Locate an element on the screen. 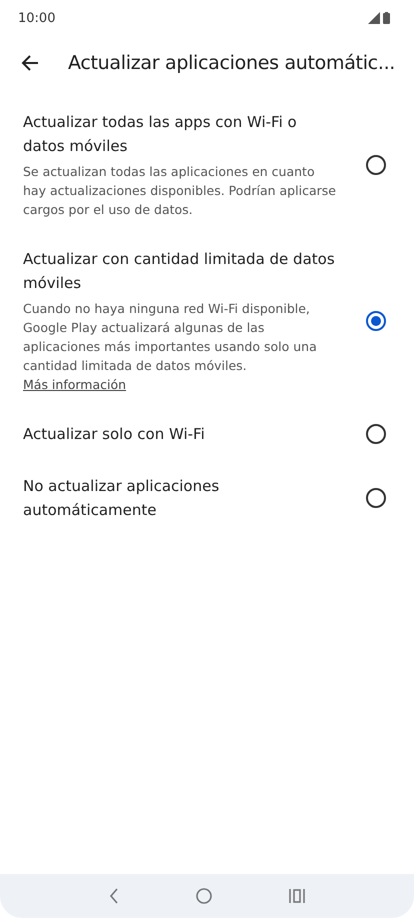 Image resolution: width=414 pixels, height=920 pixels. option-title: Actualizar con cantidad limitada de datos móviles is located at coordinates (179, 271).